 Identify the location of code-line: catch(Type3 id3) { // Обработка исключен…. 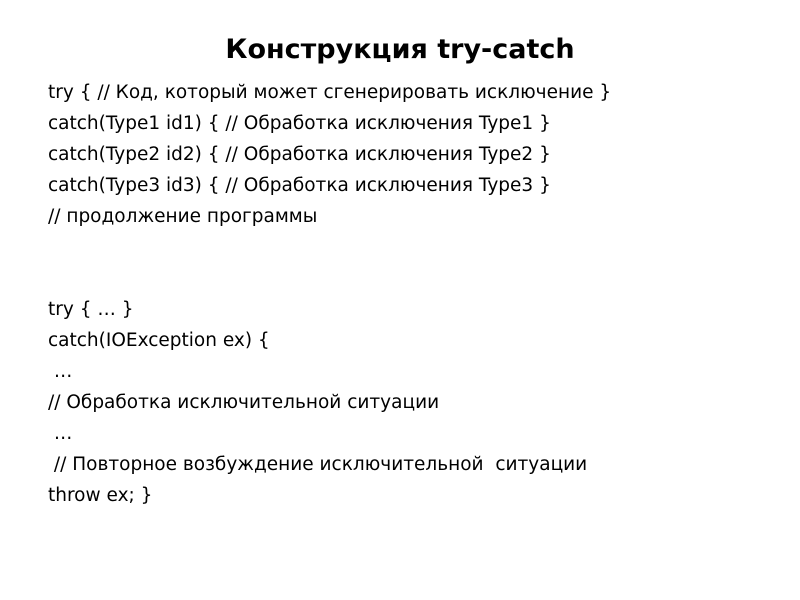
(299, 185).